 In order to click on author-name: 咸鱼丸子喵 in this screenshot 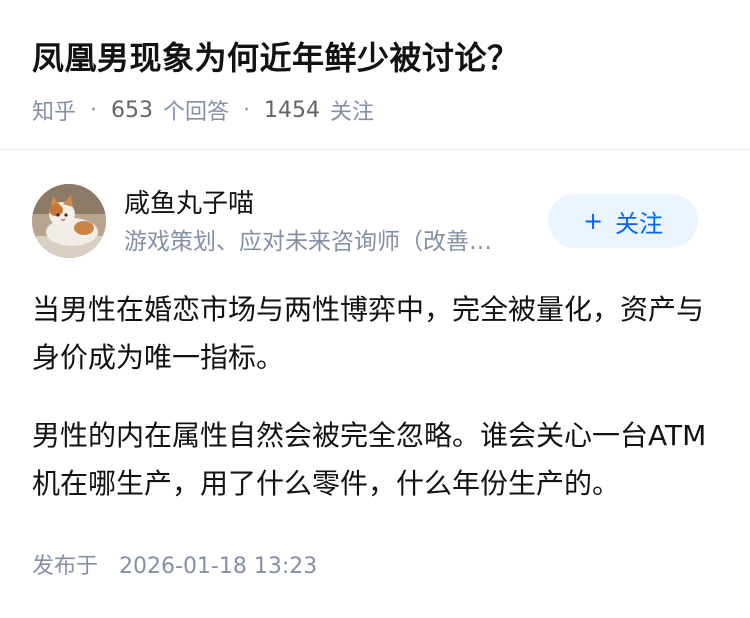, I will do `click(189, 204)`.